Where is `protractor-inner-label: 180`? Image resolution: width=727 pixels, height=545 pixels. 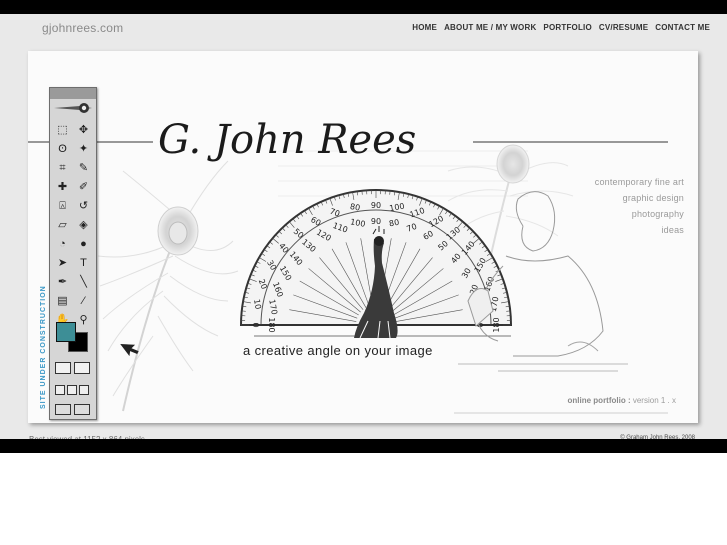
protractor-inner-label: 180 is located at coordinates (271, 324).